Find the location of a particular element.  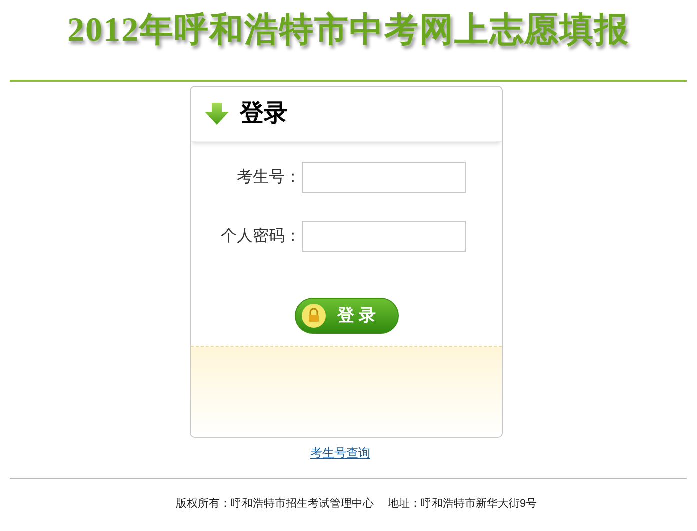

field-label: 个人密码： is located at coordinates (260, 236).